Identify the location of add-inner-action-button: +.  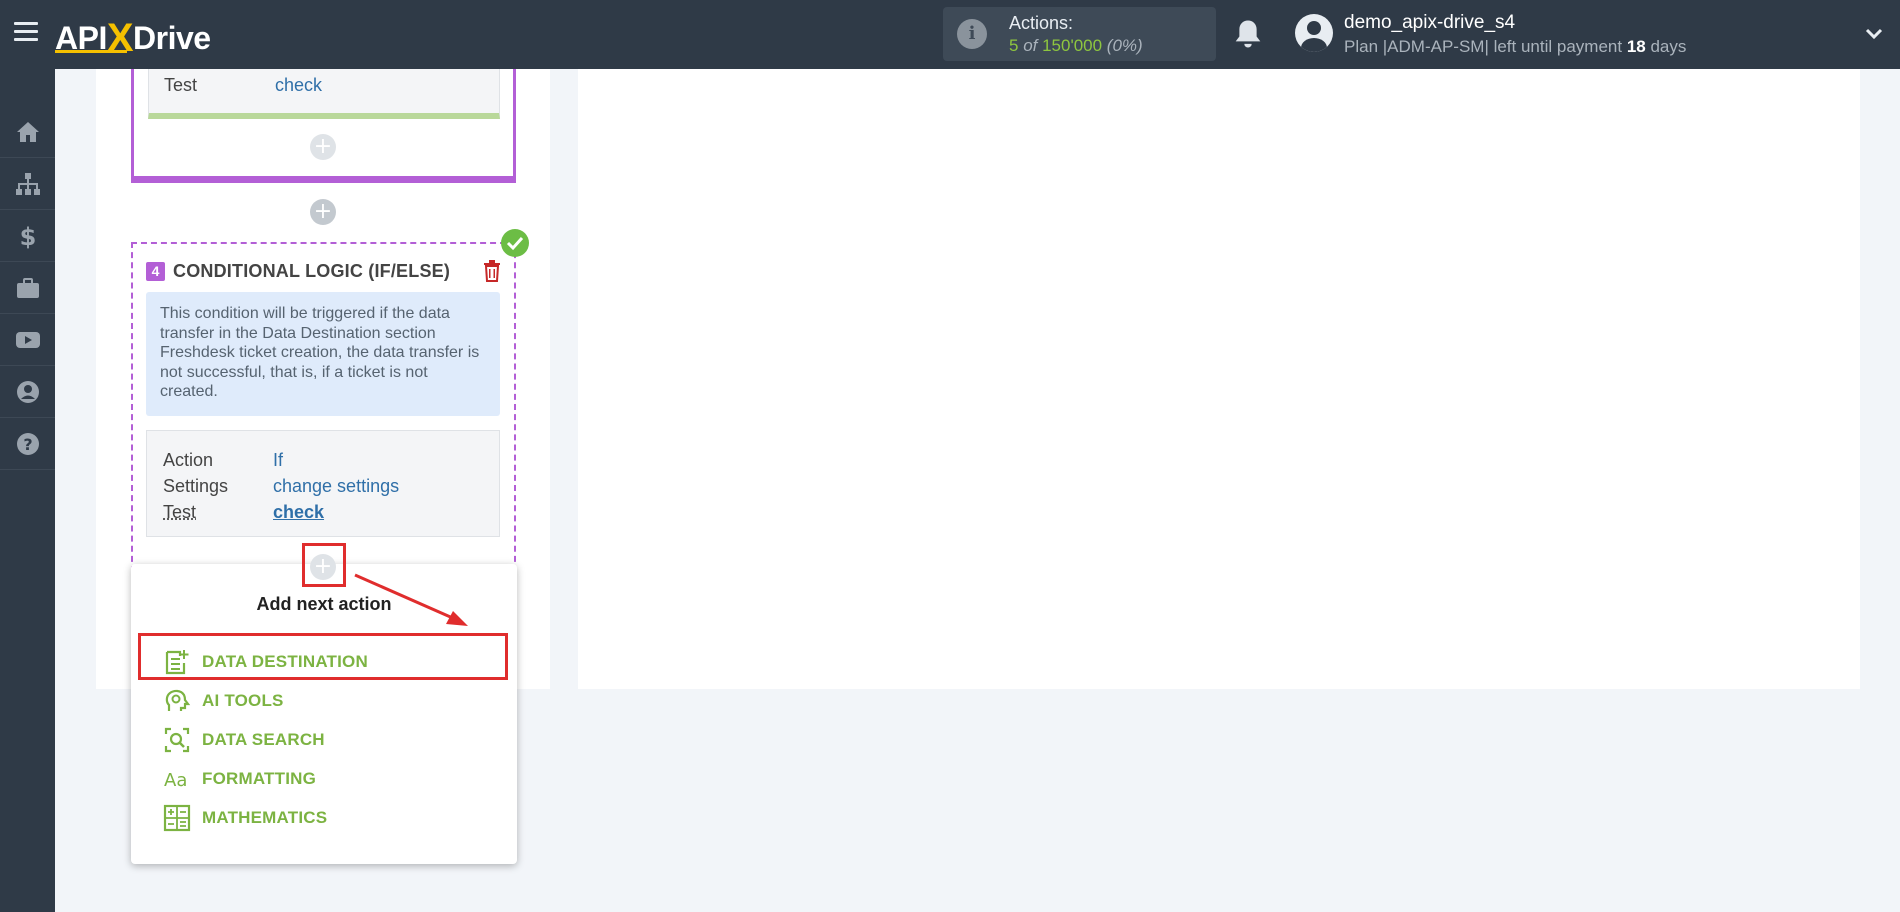
(323, 147).